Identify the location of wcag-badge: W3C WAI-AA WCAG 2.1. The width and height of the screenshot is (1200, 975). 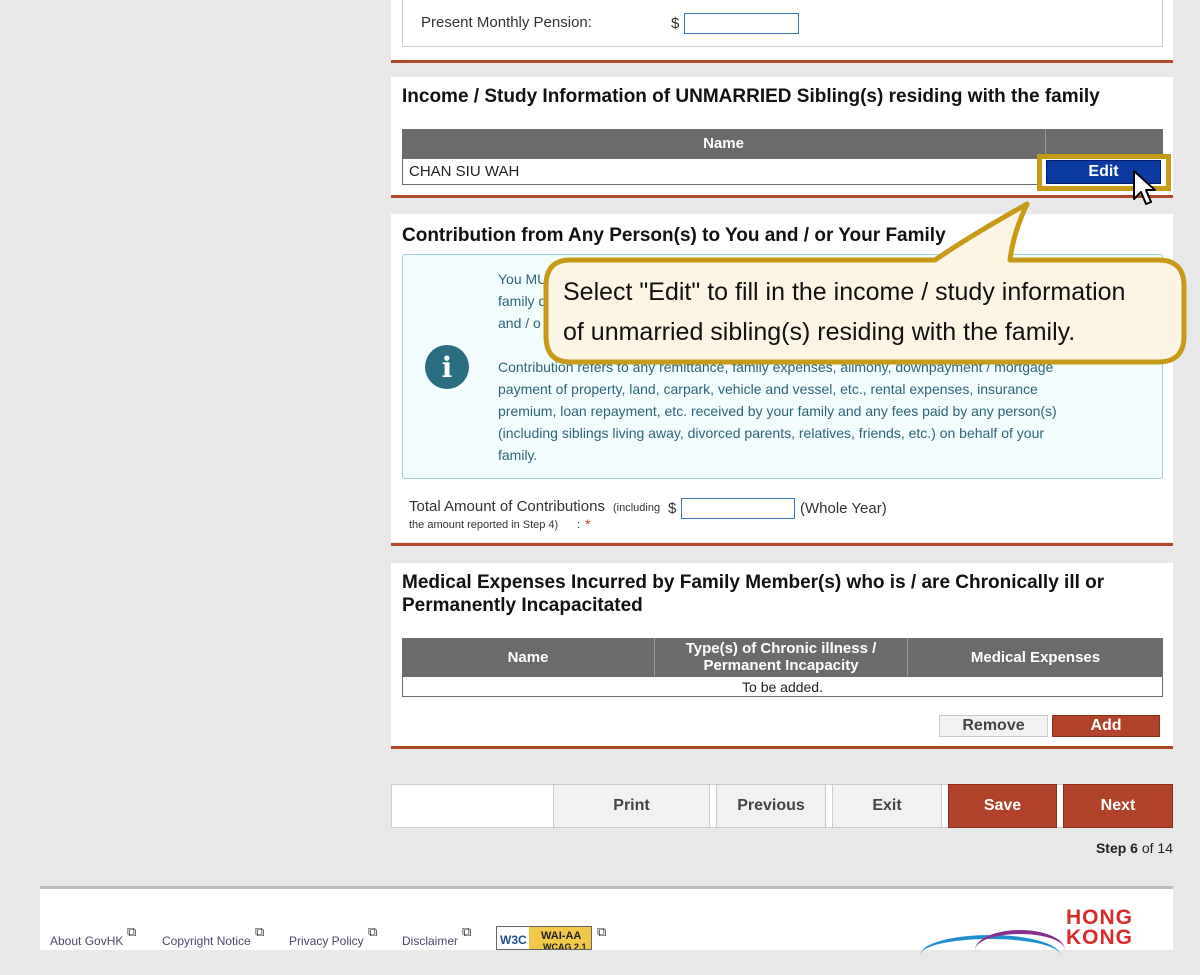
(544, 938).